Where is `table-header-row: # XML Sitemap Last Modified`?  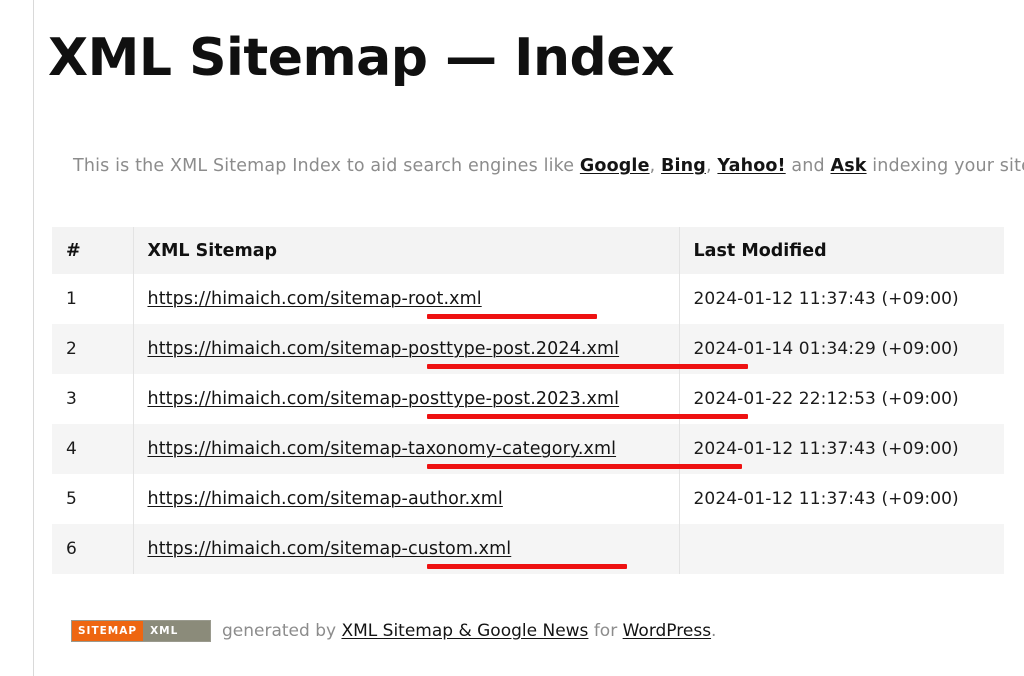
table-header-row: # XML Sitemap Last Modified is located at coordinates (528, 250).